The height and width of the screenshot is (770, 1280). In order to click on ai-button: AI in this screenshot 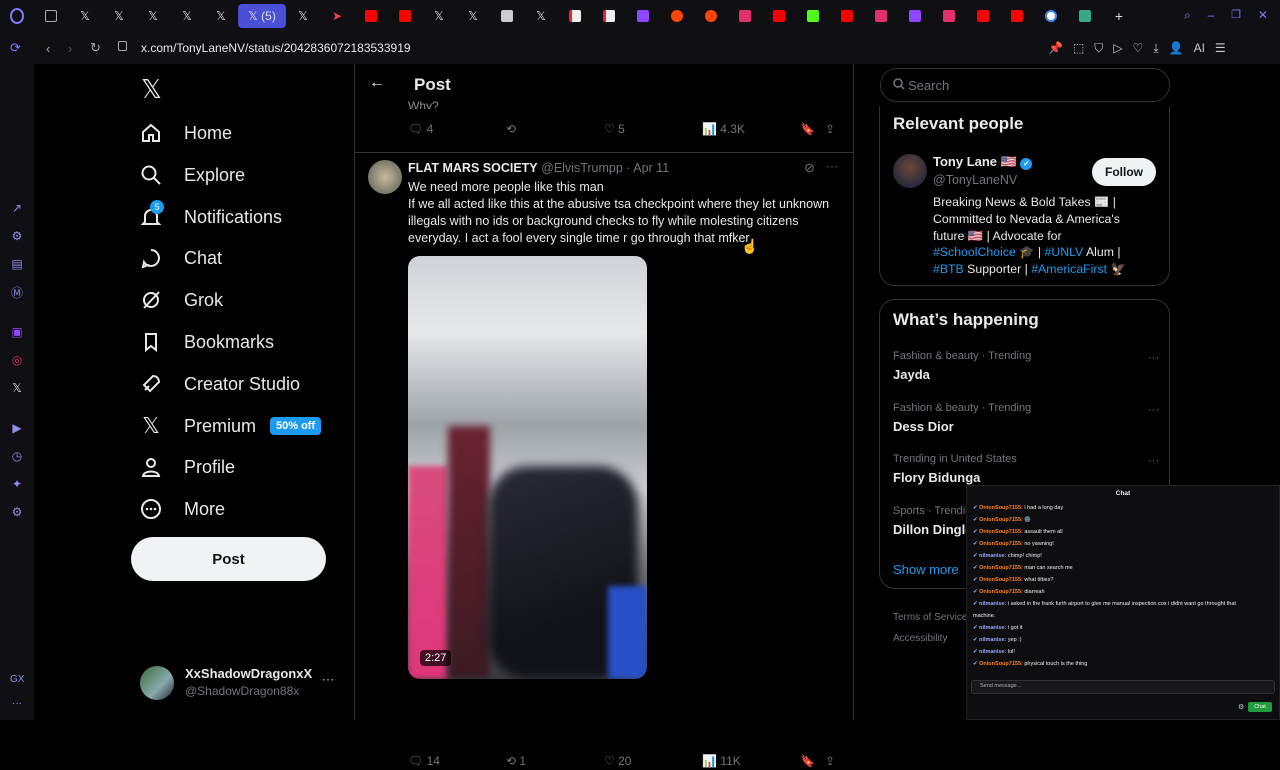, I will do `click(1199, 48)`.